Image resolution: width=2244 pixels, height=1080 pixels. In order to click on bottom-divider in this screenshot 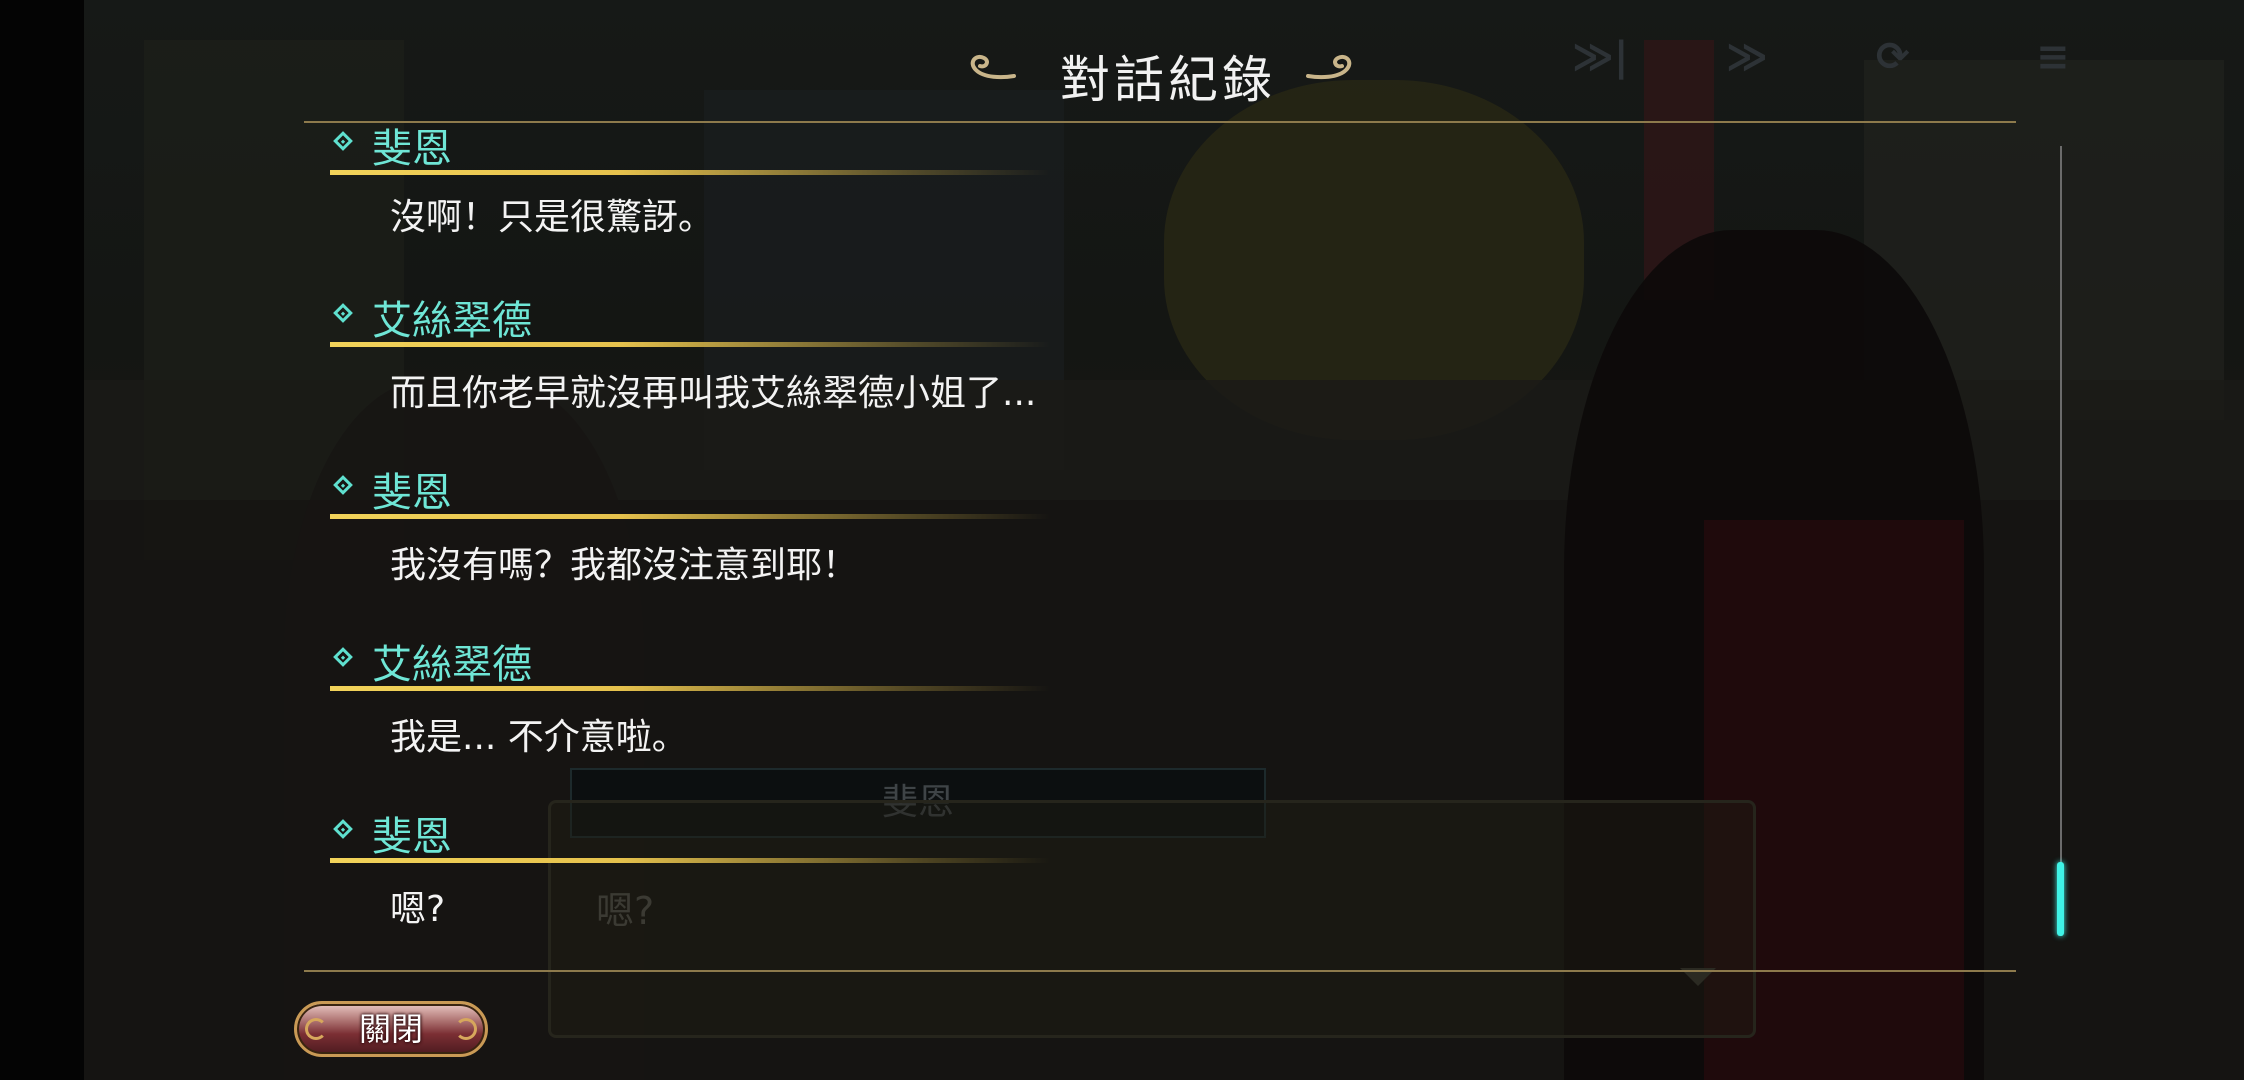, I will do `click(1160, 971)`.